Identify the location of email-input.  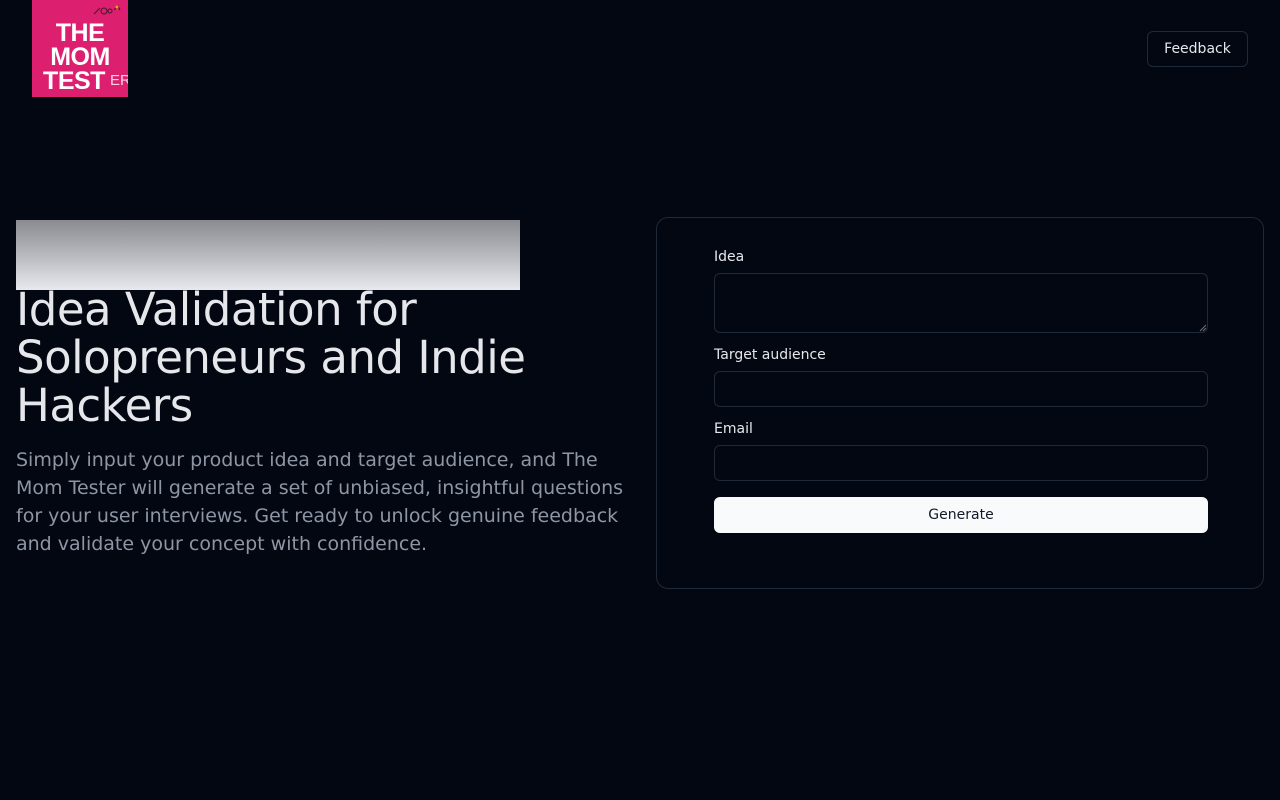
(961, 463).